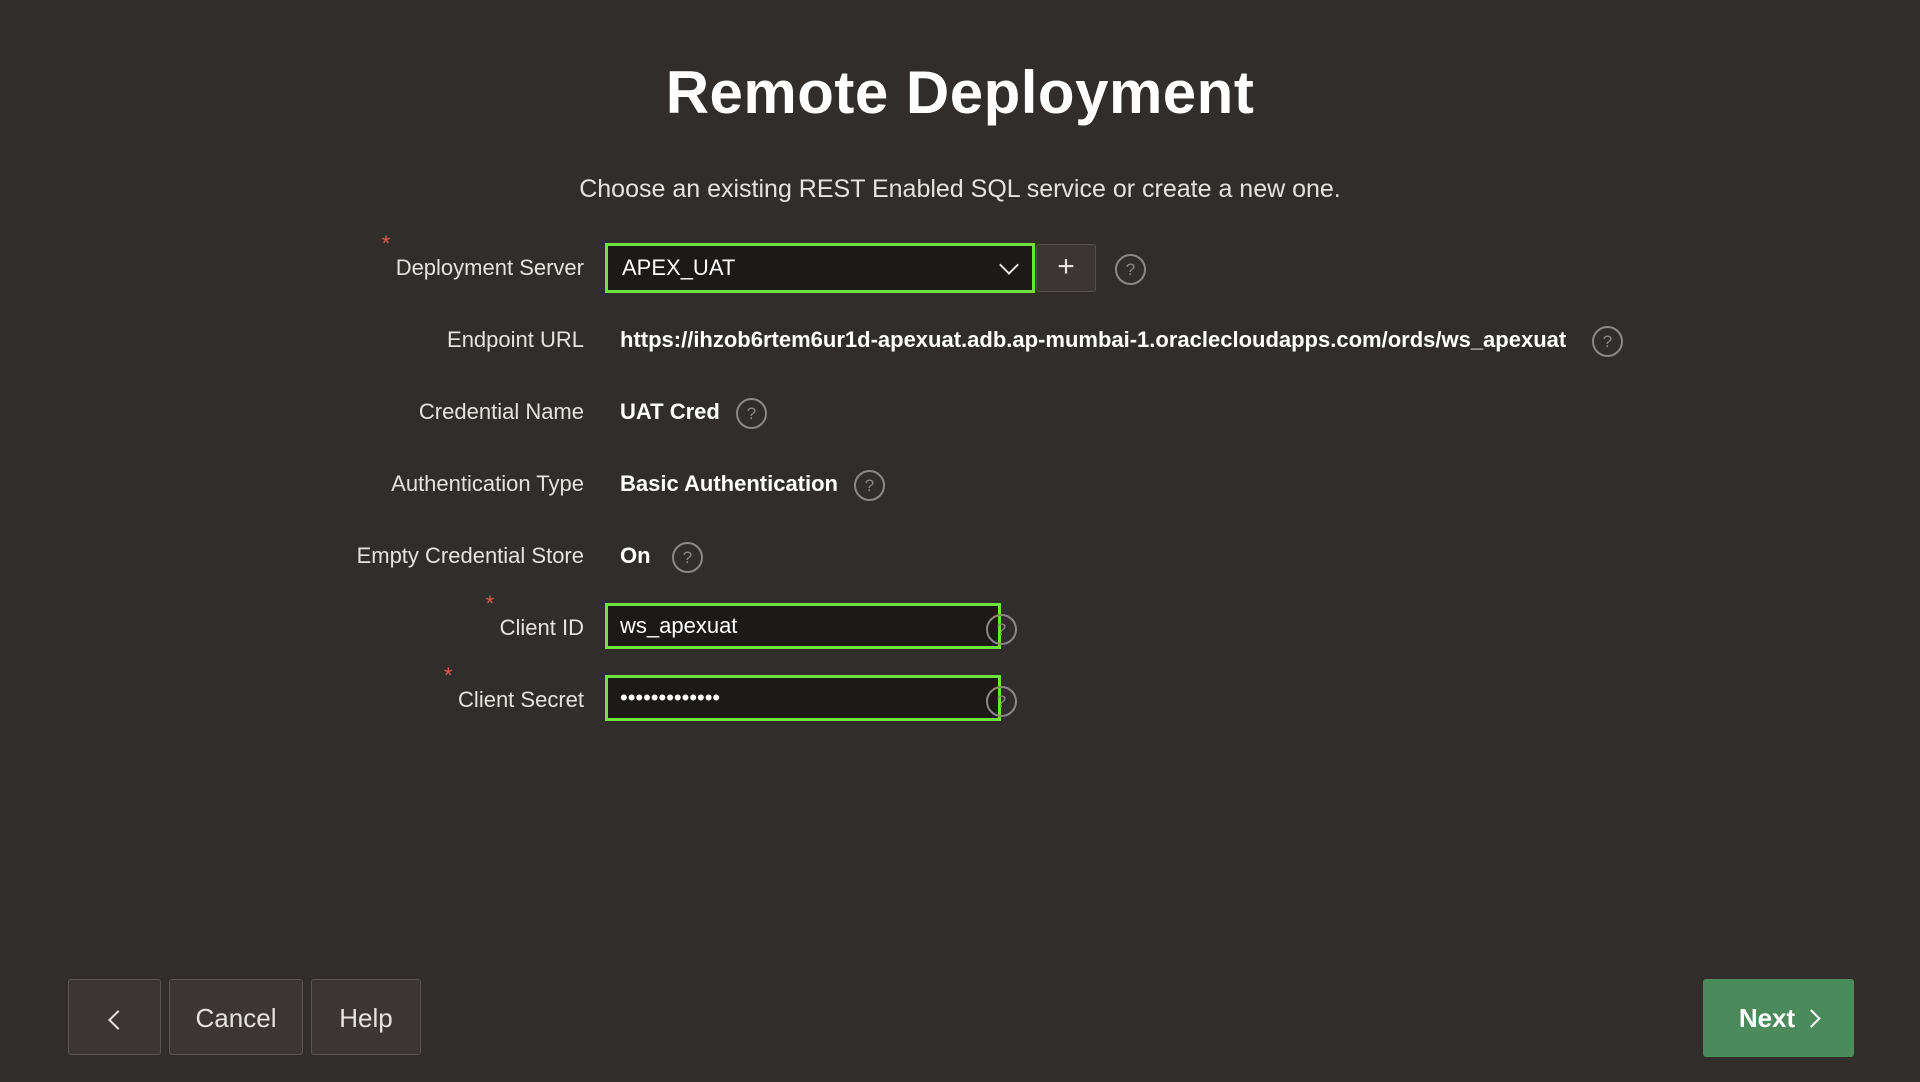 The image size is (1920, 1082). Describe the element at coordinates (729, 483) in the screenshot. I see `authentication-type-value: Basic Authentication` at that location.